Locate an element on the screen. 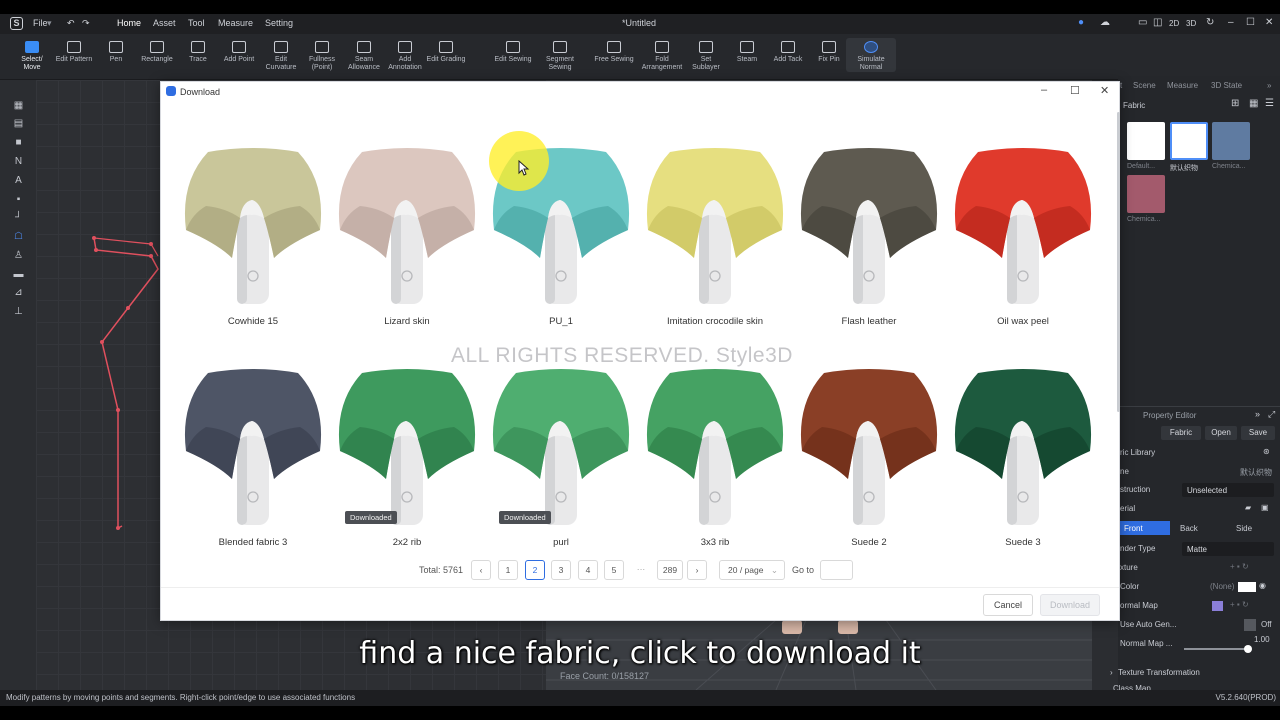 This screenshot has height=720, width=1280. texture-actions-icon: + ▪ ↻ is located at coordinates (1239, 566).